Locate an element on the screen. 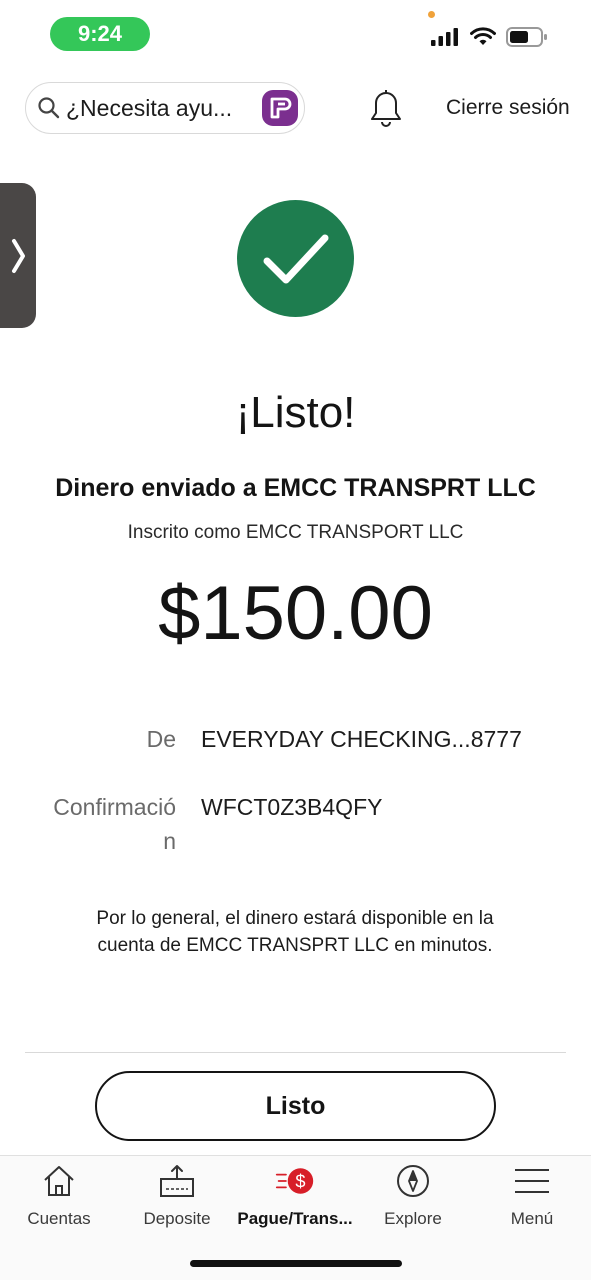 The image size is (591, 1280). tab-menu: Menú is located at coordinates (532, 1197).